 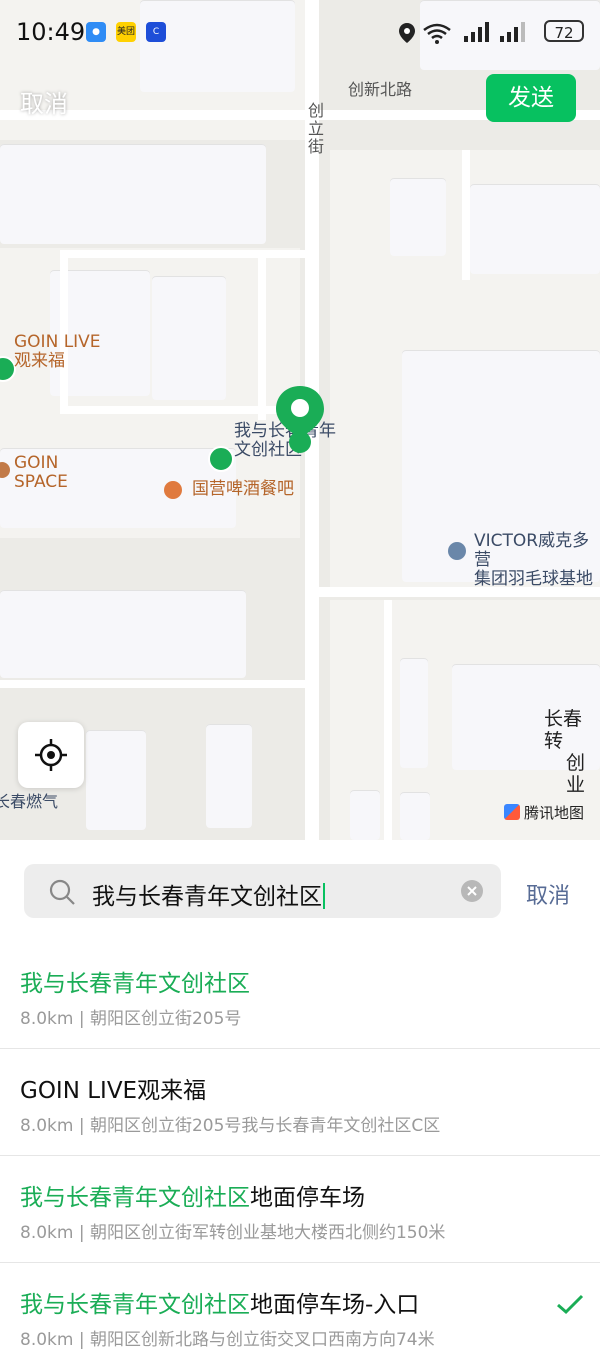 I want to click on road-label-north: 创新北路, so click(x=380, y=89).